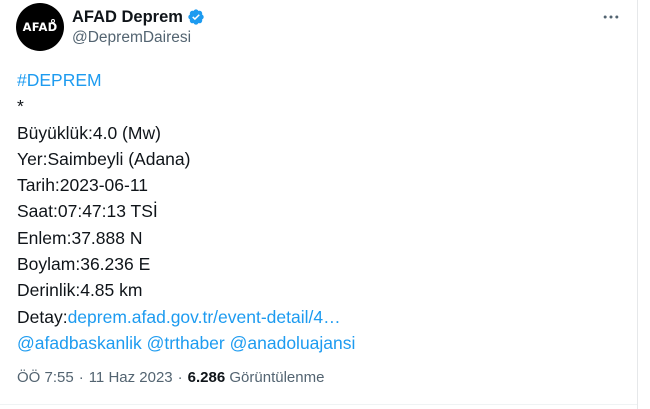 The height and width of the screenshot is (409, 650). What do you see at coordinates (53, 21) in the screenshot?
I see `avatar-registered-mark-icon` at bounding box center [53, 21].